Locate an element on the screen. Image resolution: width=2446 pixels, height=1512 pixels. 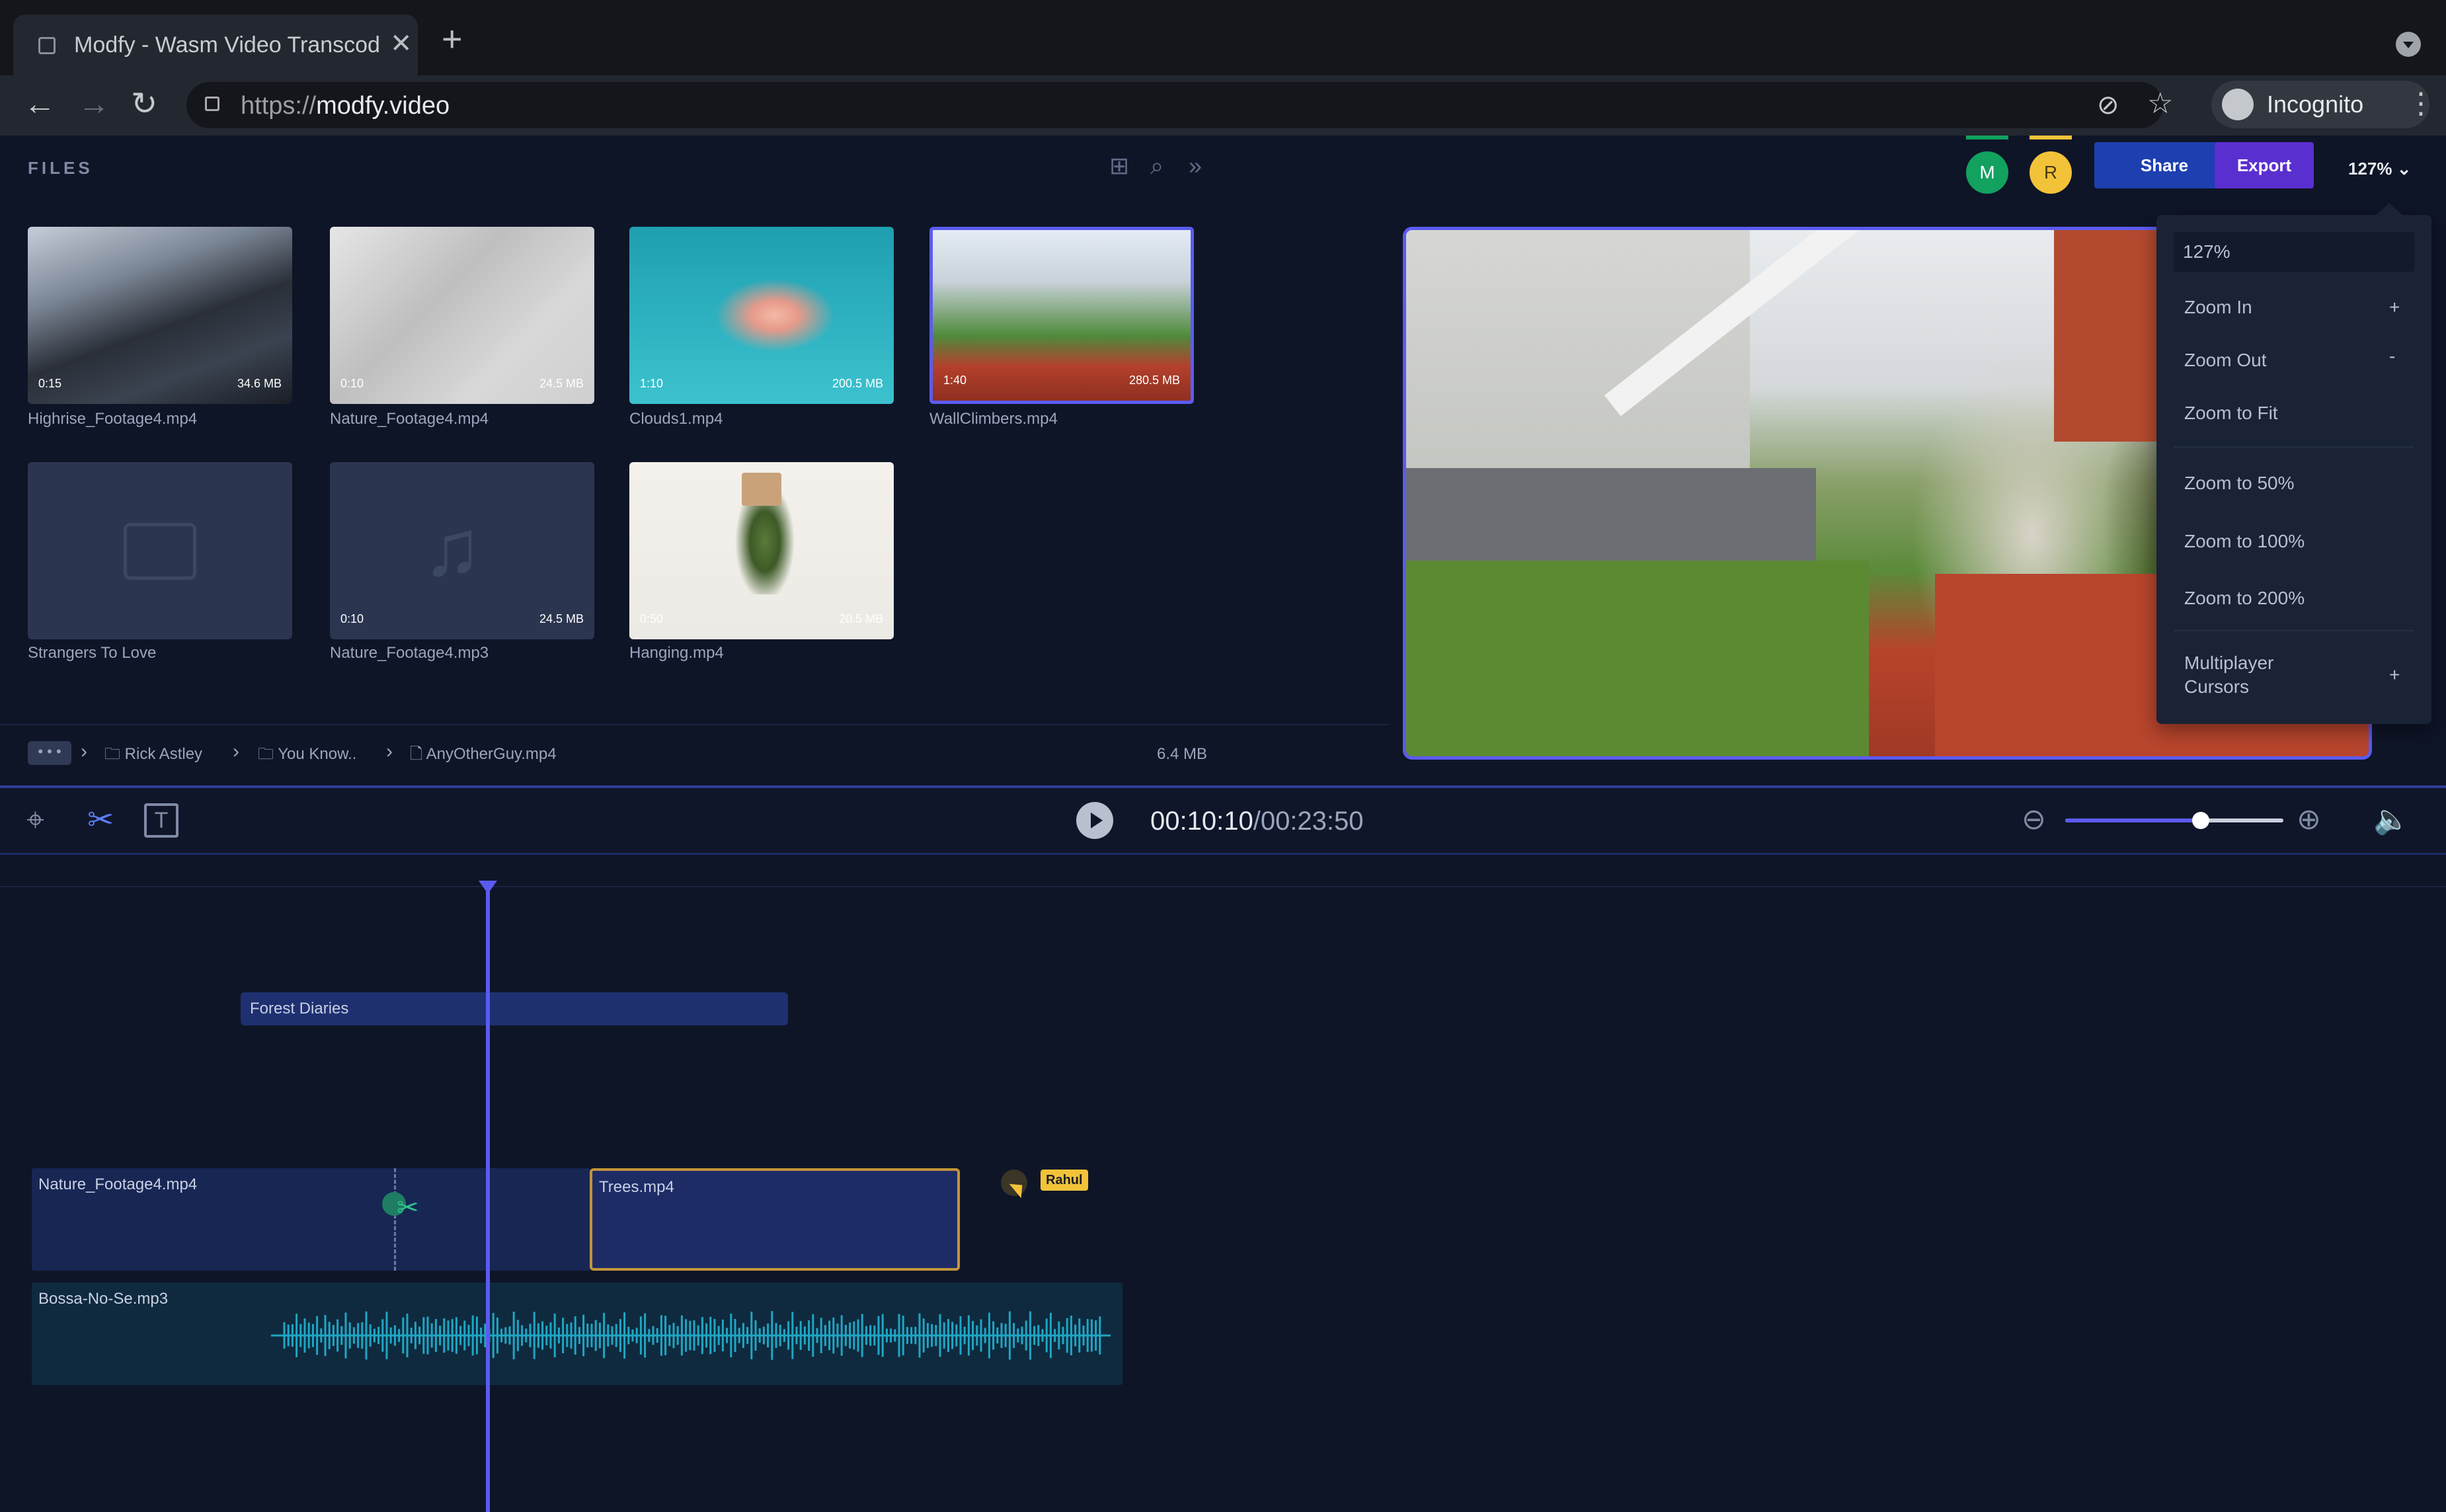
eye-off-icon: ⊘ is located at coordinates (2108, 105).